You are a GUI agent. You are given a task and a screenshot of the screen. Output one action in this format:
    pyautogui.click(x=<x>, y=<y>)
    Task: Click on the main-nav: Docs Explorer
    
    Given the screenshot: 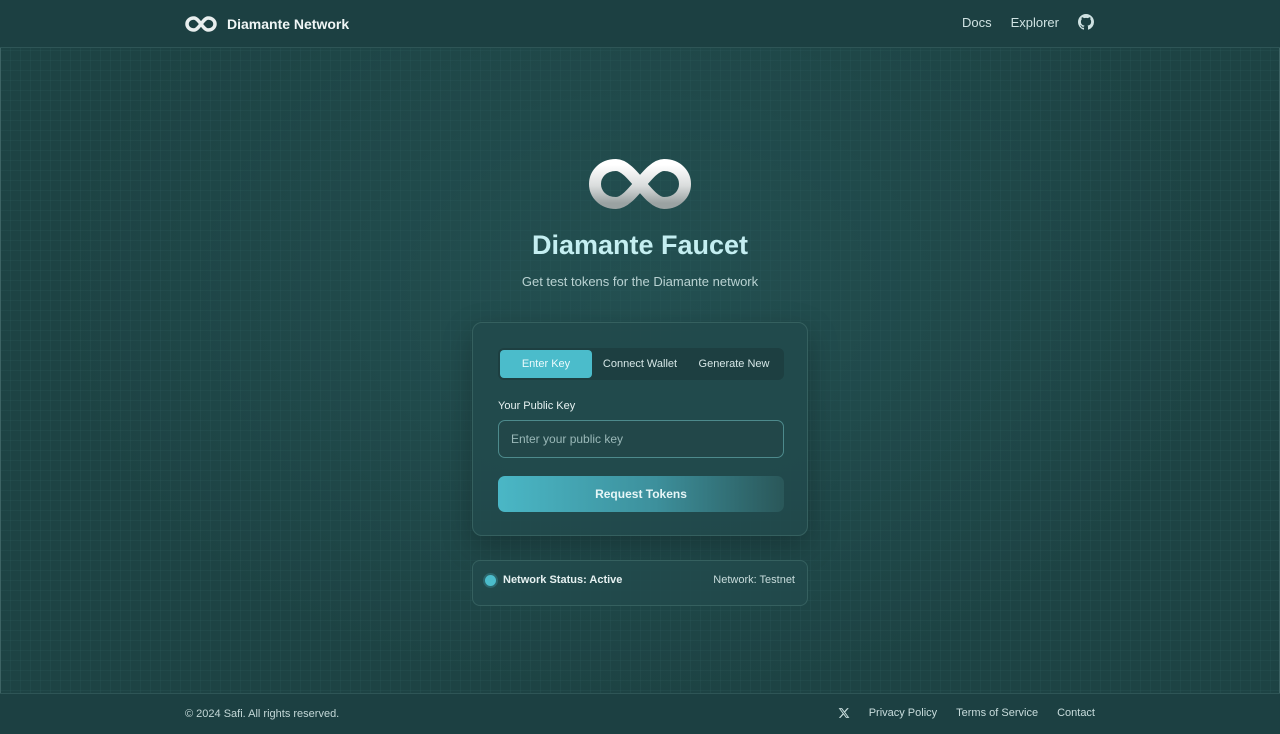 What is the action you would take?
    pyautogui.click(x=1028, y=22)
    